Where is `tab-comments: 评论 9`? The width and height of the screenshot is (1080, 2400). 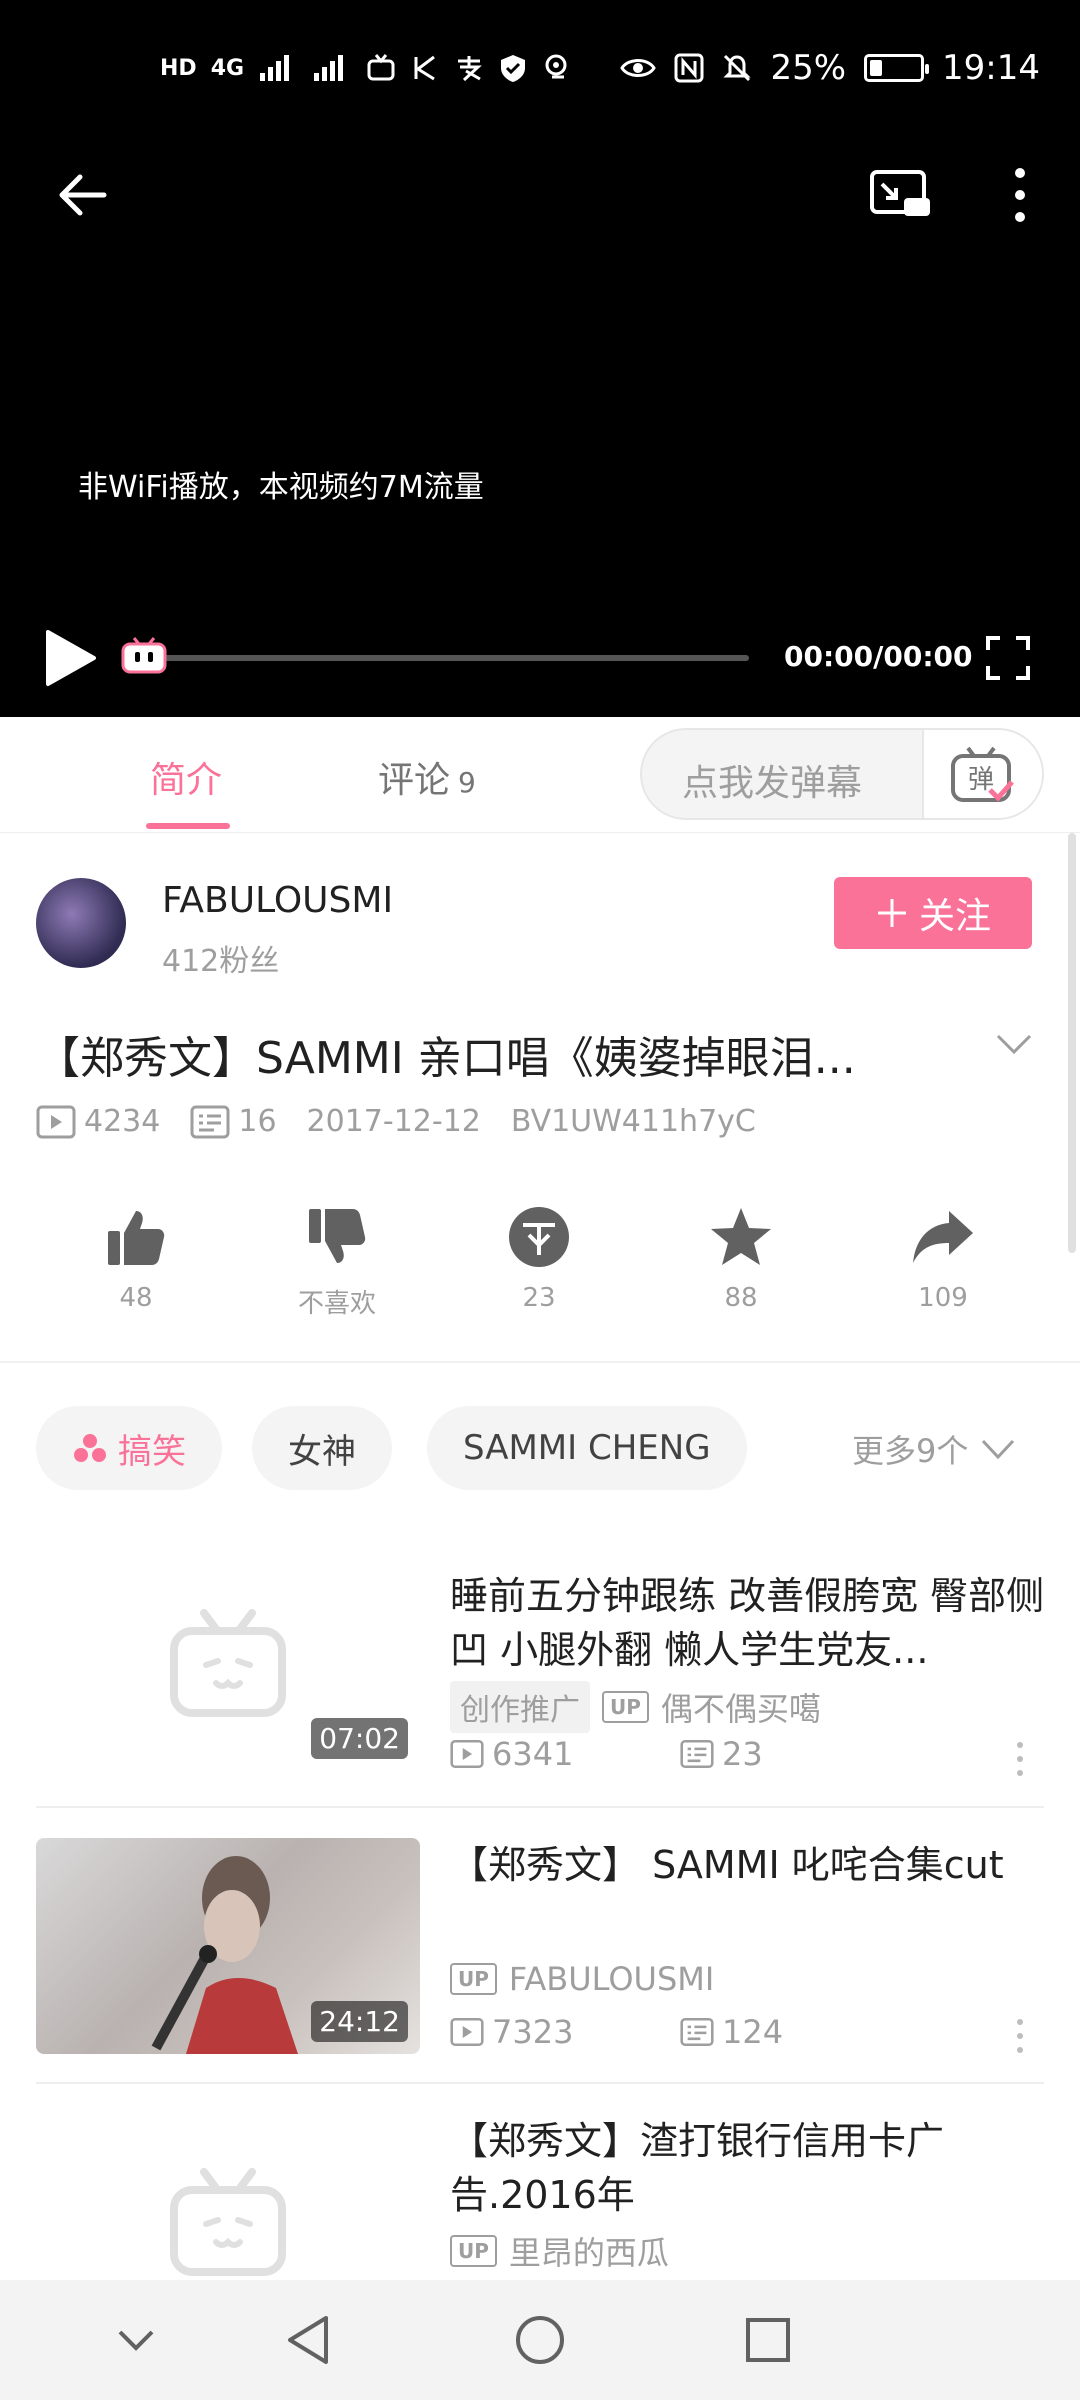 tab-comments: 评论 9 is located at coordinates (427, 777).